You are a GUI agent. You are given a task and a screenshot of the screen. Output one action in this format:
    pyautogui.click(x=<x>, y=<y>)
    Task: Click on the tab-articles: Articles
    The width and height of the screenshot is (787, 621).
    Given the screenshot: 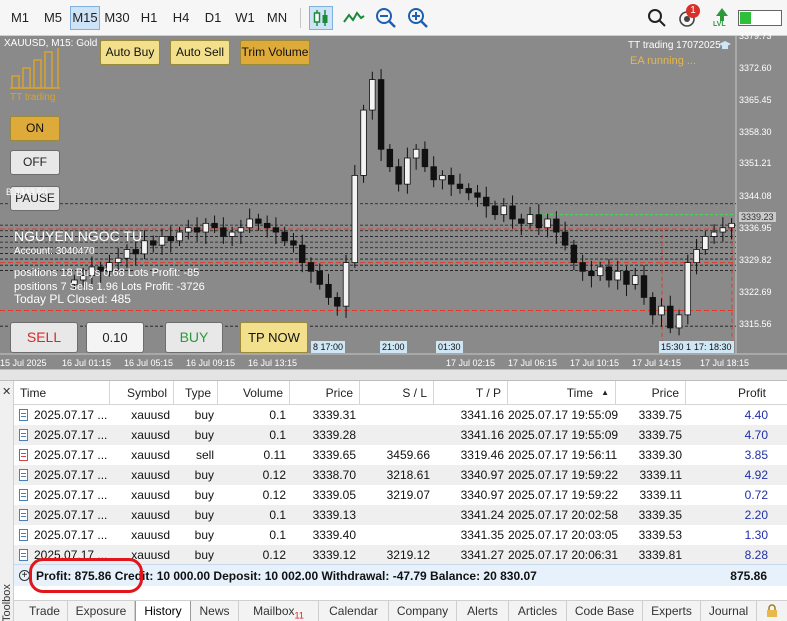 What is the action you would take?
    pyautogui.click(x=538, y=611)
    